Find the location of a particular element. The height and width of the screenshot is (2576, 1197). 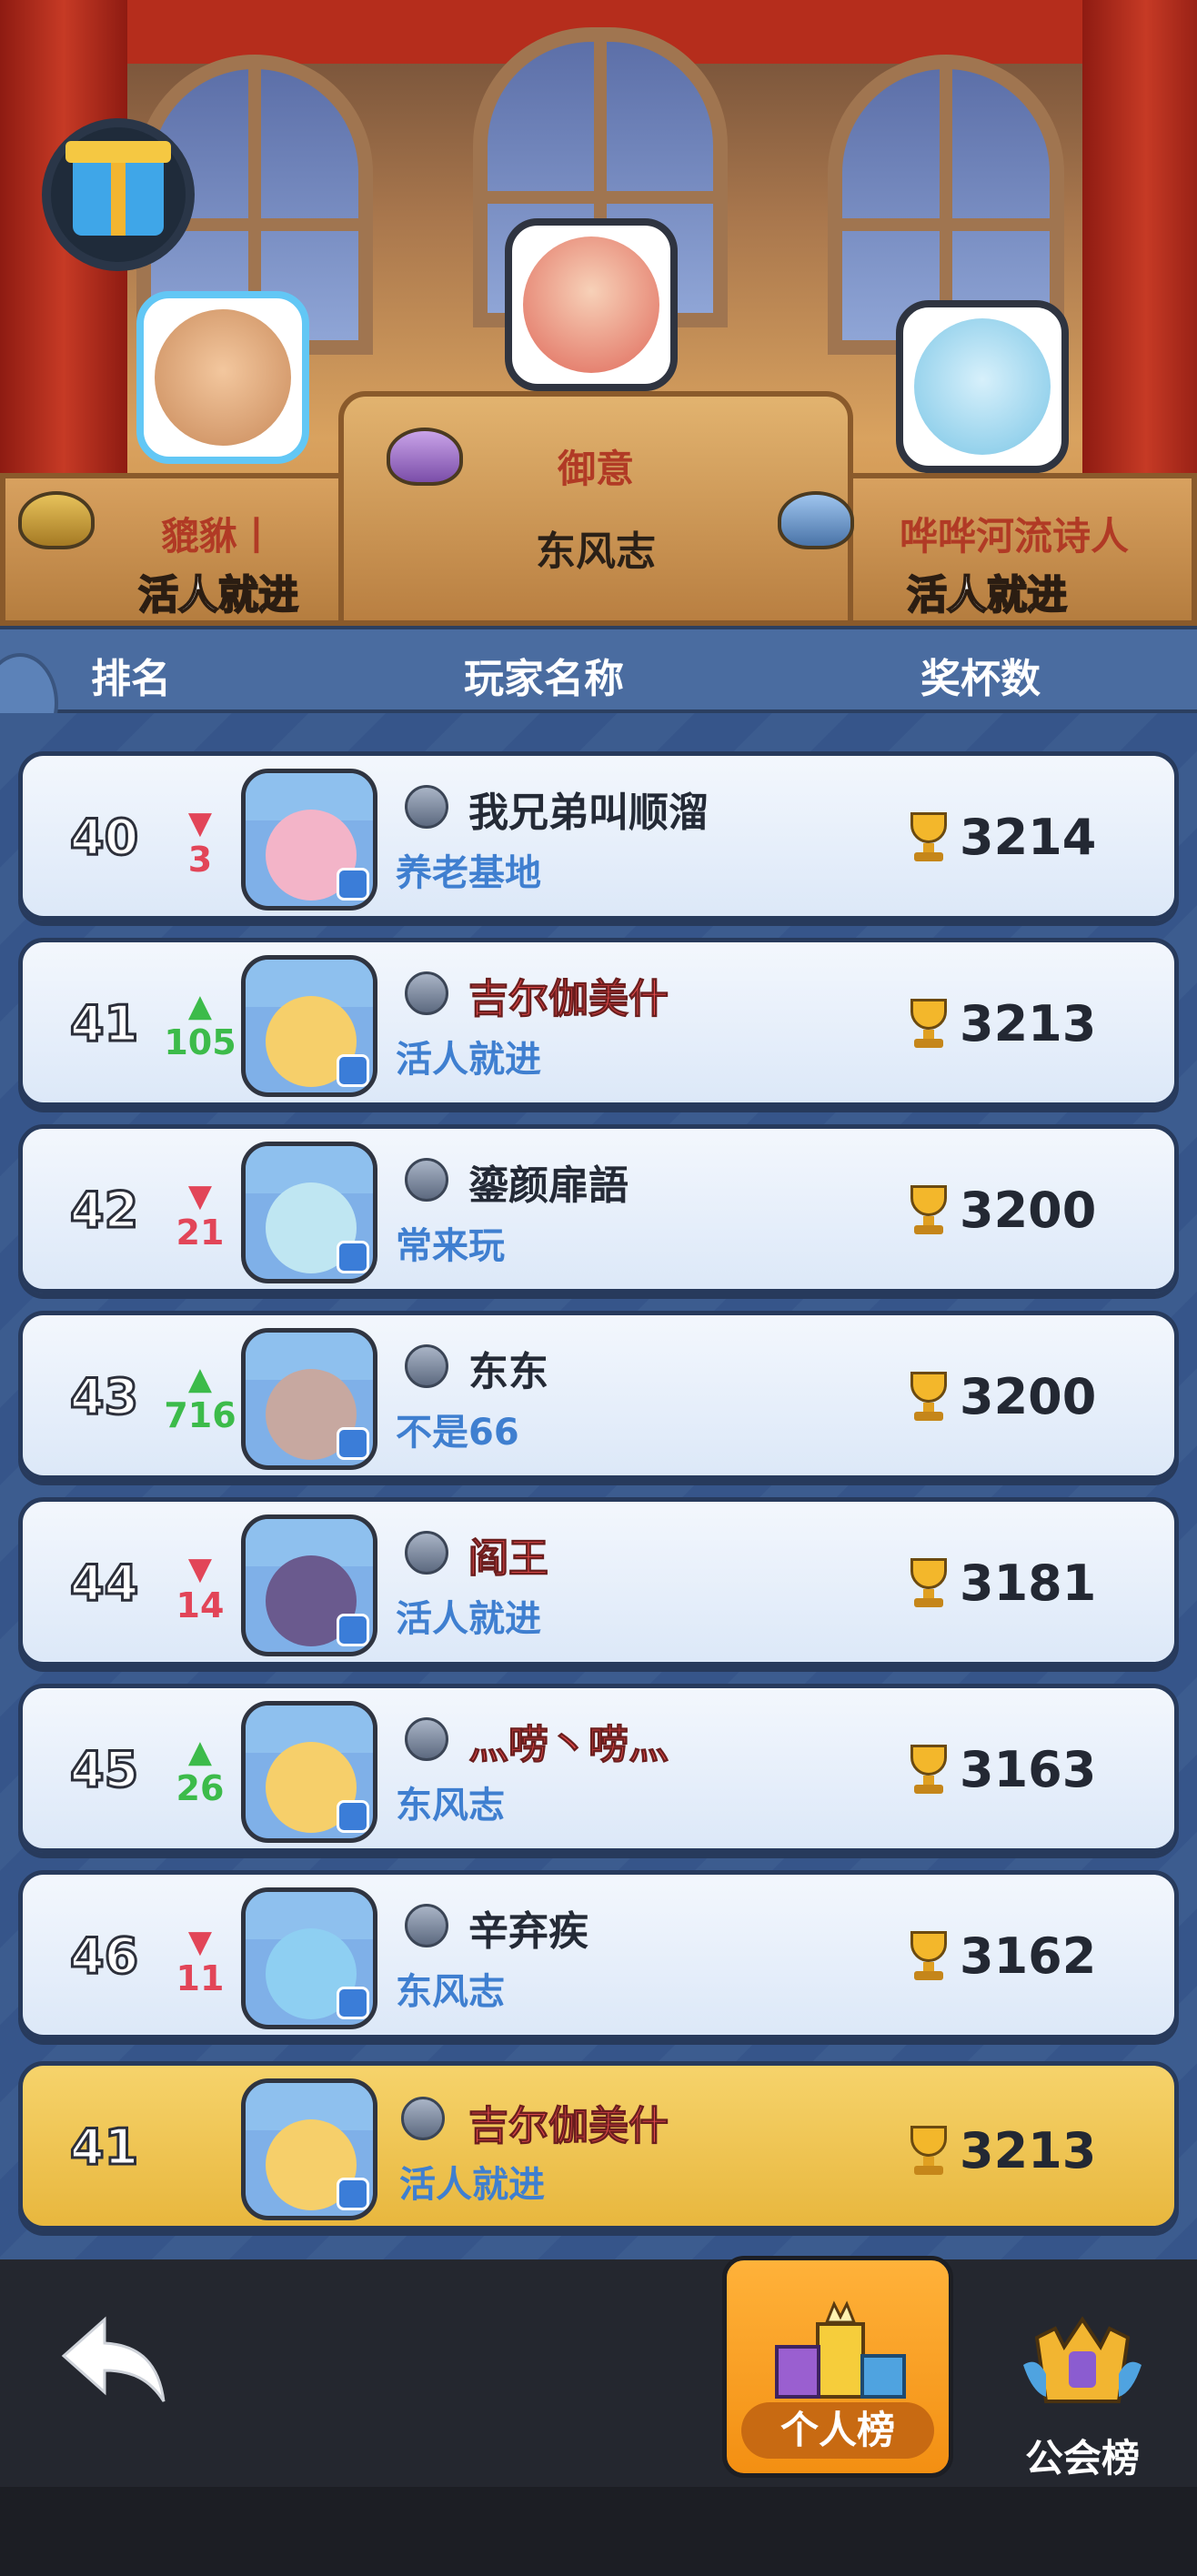

podium-second-player: 貔貅丨 is located at coordinates (218, 536).